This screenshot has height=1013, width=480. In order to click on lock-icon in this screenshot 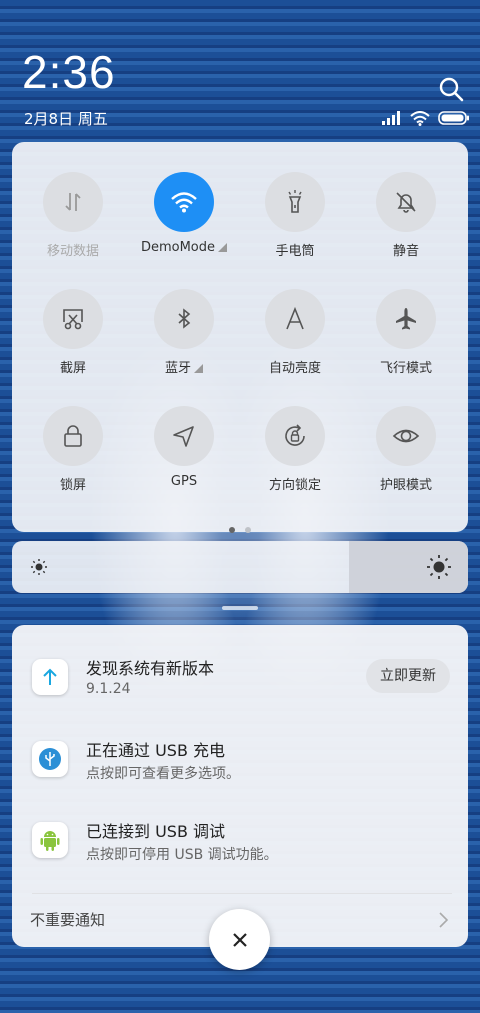, I will do `click(73, 436)`.